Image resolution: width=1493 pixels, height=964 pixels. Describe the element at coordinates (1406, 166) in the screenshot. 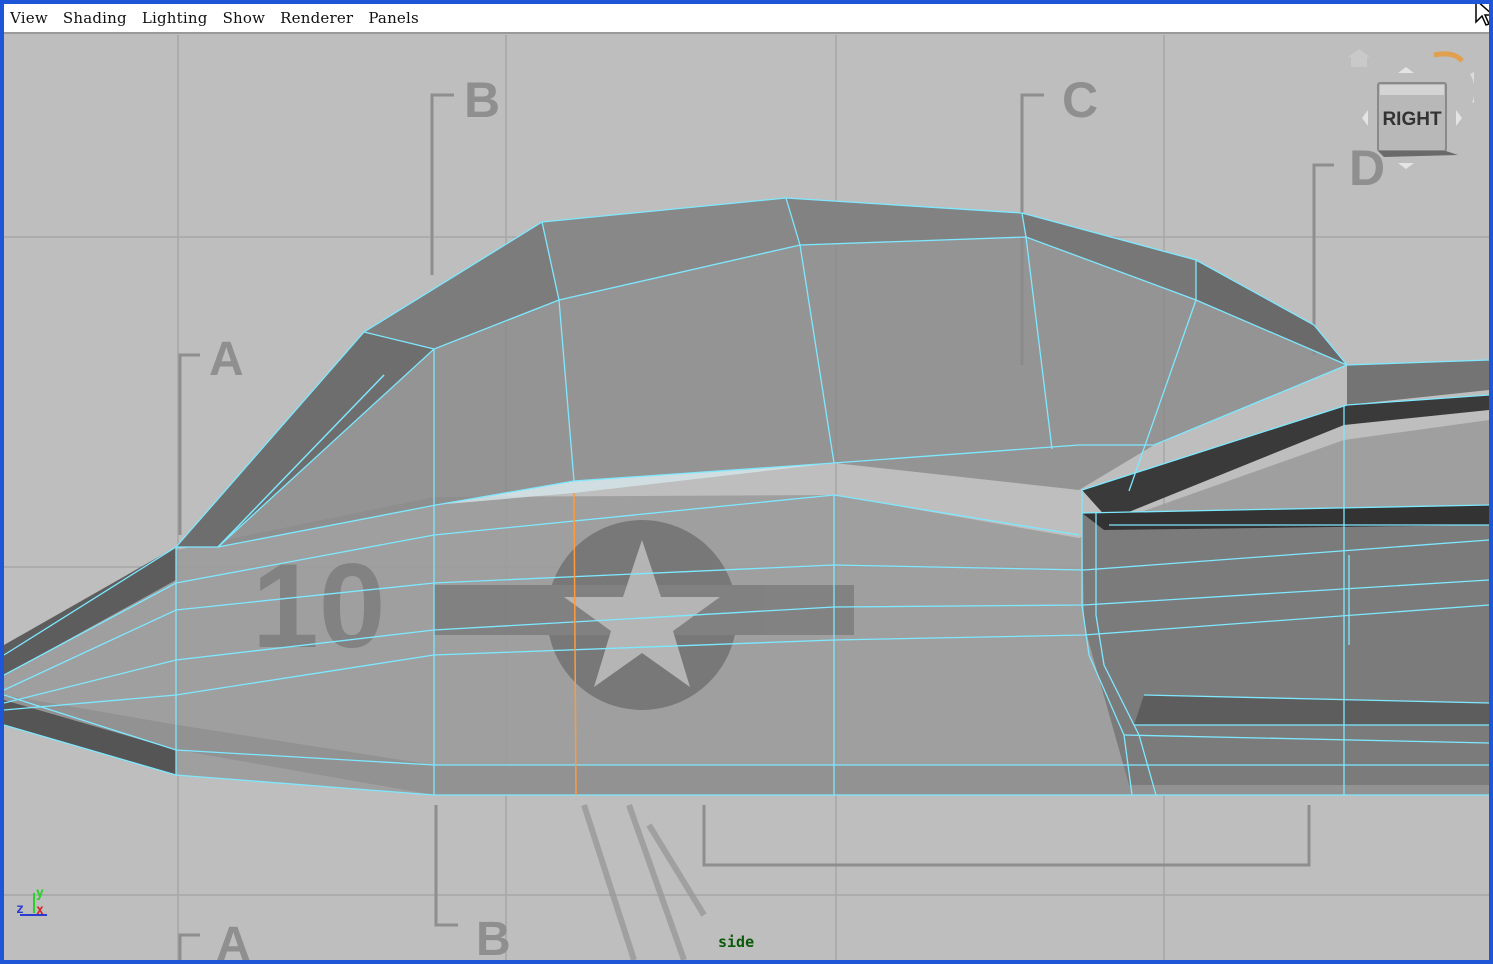

I see `viewcube-arrow-down-icon` at that location.